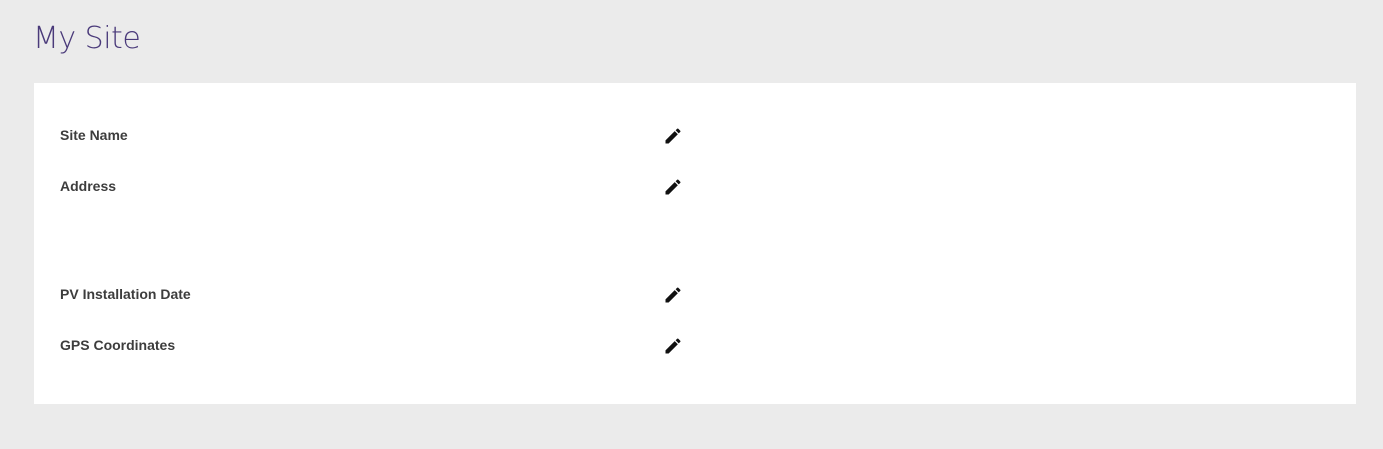  Describe the element at coordinates (94, 135) in the screenshot. I see `site-name-label: Site Name` at that location.